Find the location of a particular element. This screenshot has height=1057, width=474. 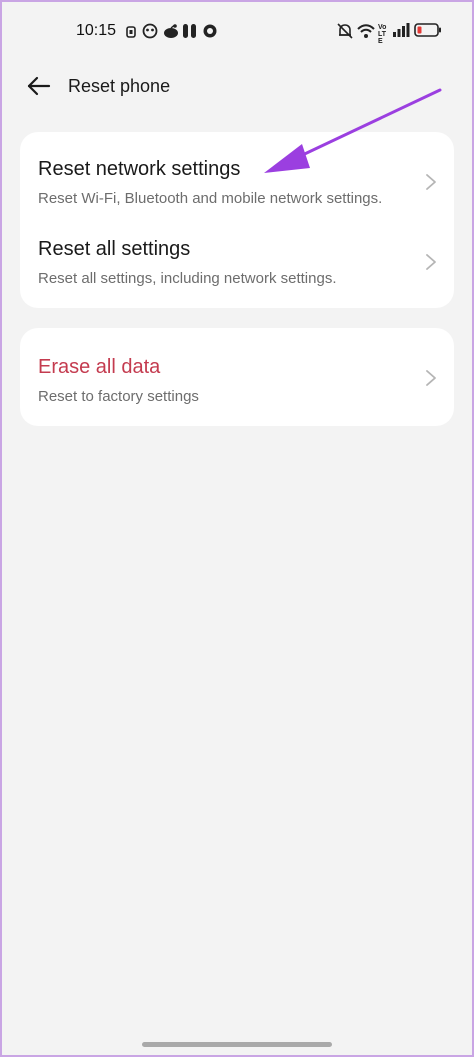

signal-icon is located at coordinates (401, 30).